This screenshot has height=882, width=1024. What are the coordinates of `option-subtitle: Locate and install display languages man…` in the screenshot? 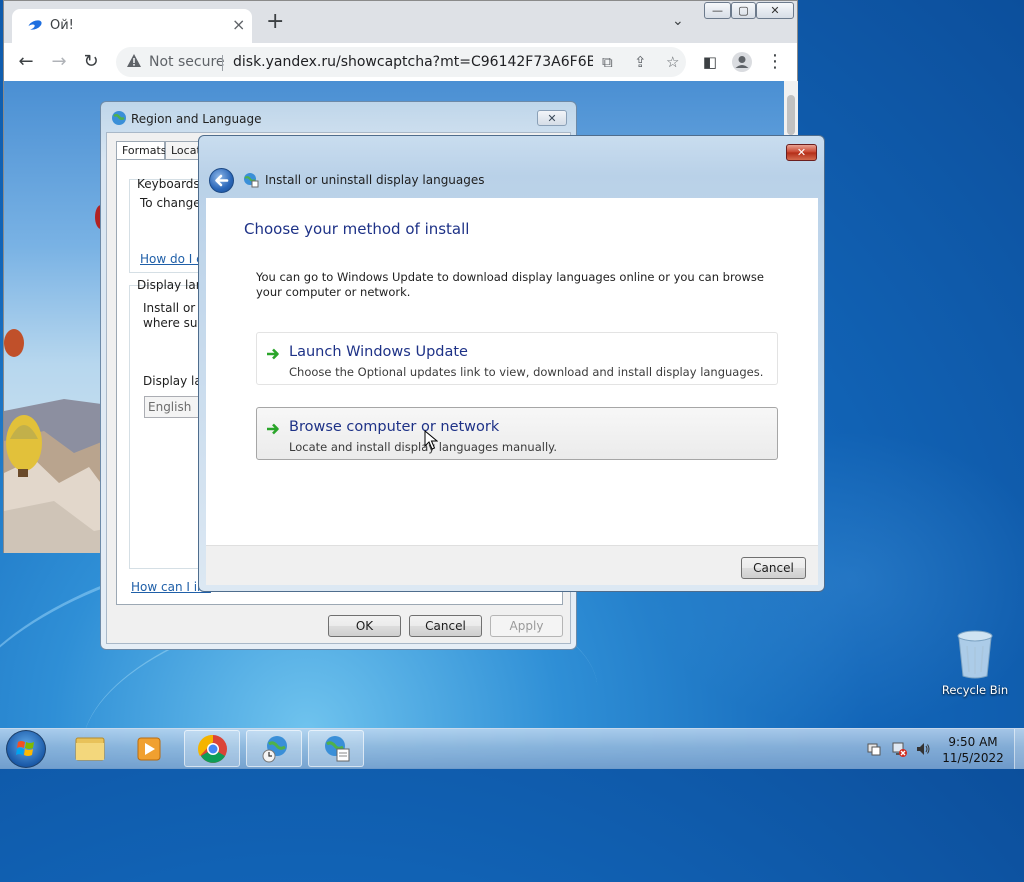 It's located at (423, 447).